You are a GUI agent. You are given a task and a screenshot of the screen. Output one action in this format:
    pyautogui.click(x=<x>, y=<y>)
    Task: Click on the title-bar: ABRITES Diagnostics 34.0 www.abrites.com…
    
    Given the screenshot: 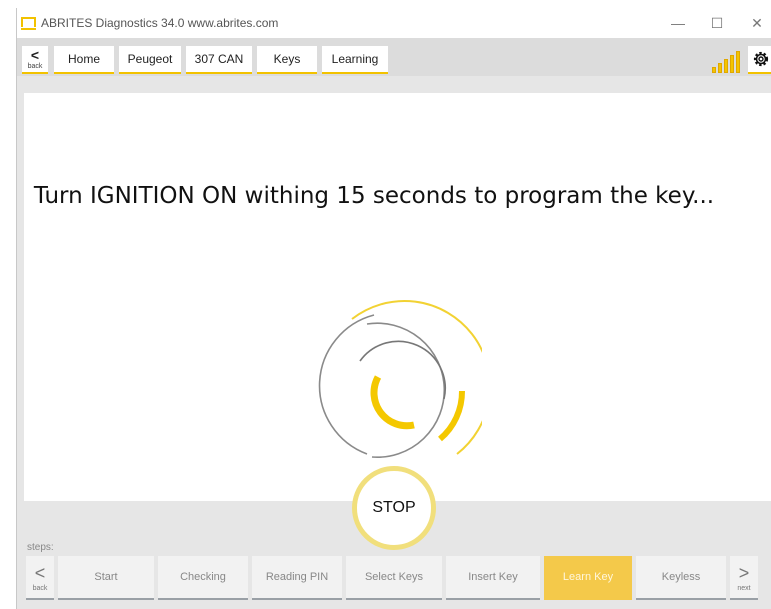 What is the action you would take?
    pyautogui.click(x=394, y=23)
    